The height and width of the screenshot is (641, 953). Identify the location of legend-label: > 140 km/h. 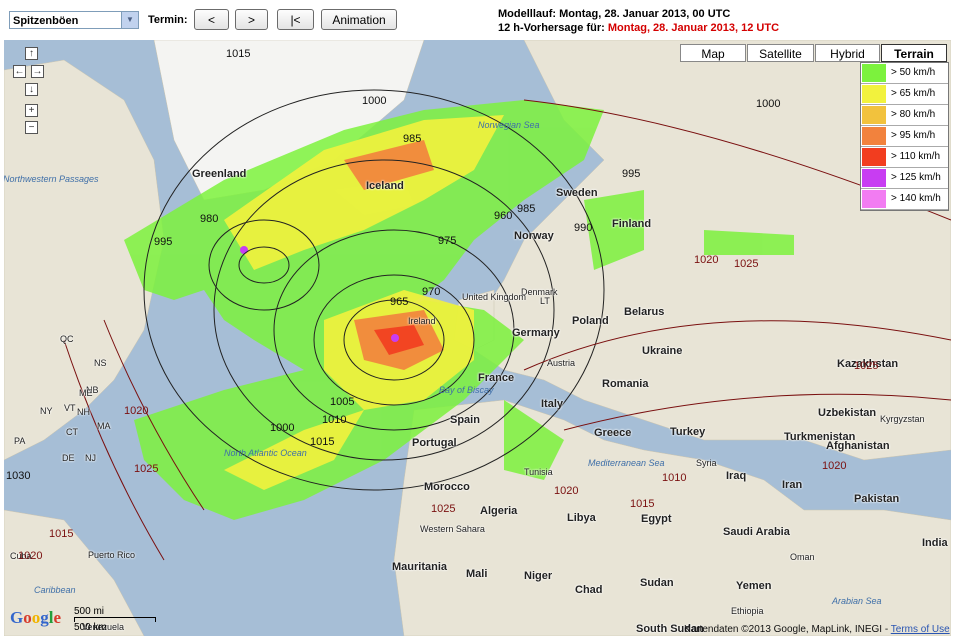
(916, 198).